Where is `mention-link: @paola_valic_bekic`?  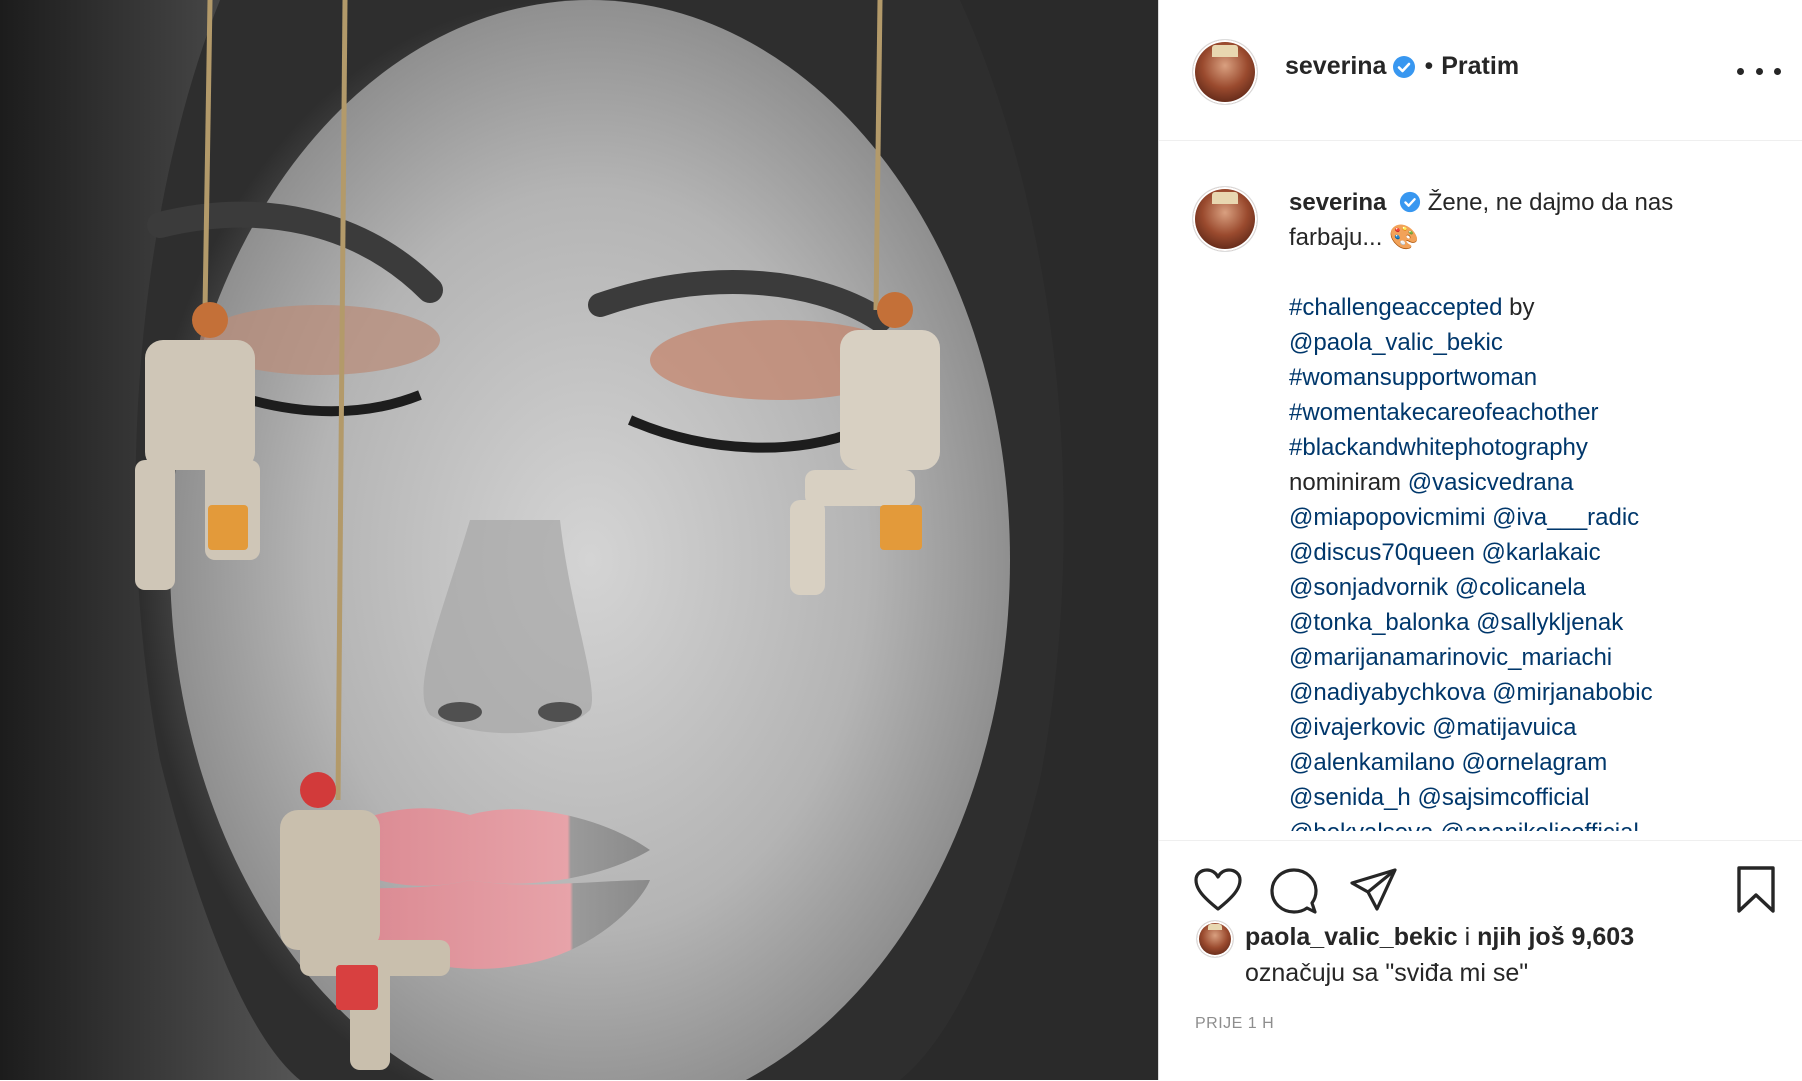
mention-link: @paola_valic_bekic is located at coordinates (1396, 342).